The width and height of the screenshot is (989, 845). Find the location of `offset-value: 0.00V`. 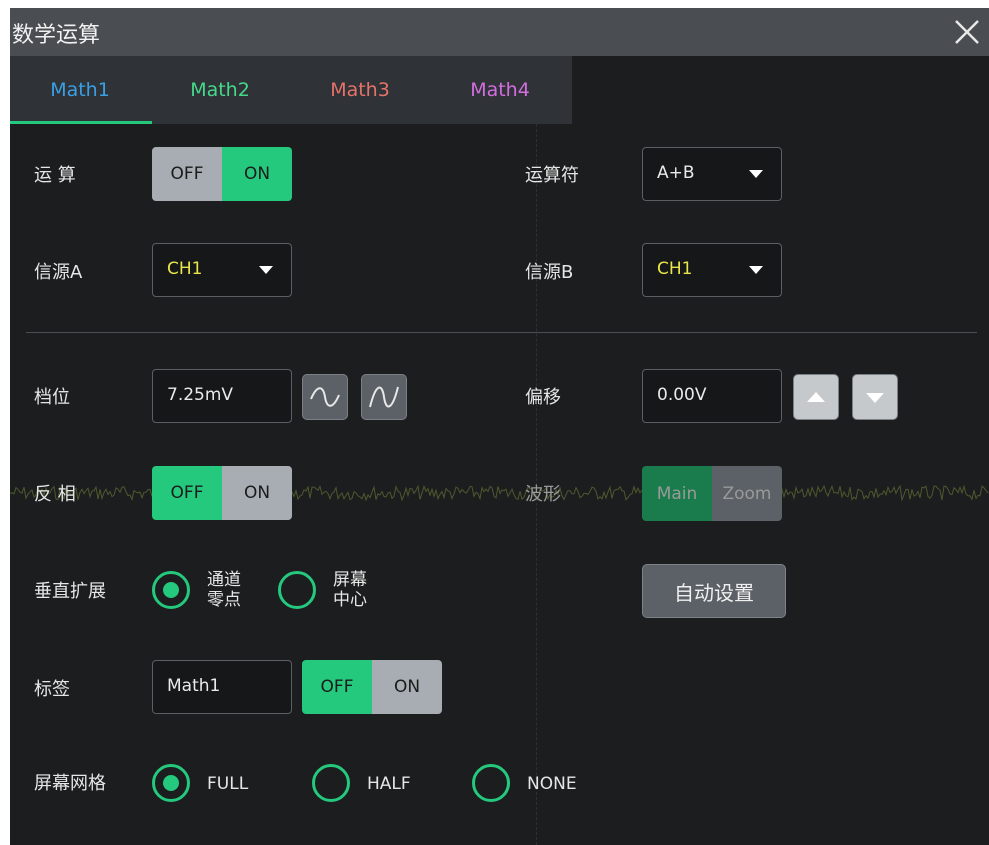

offset-value: 0.00V is located at coordinates (682, 395).